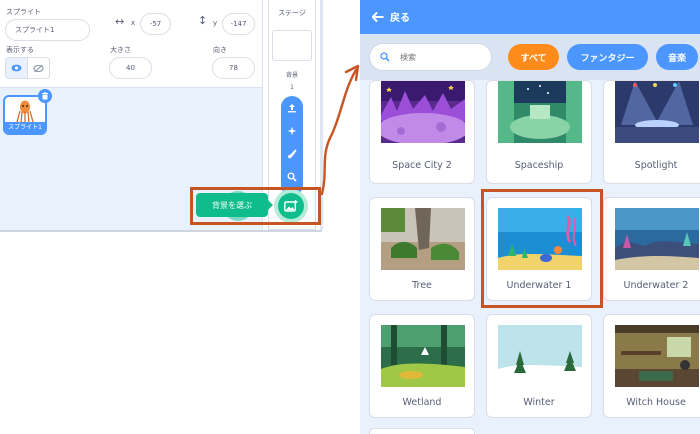 Image resolution: width=700 pixels, height=434 pixels. Describe the element at coordinates (533, 57) in the screenshot. I see `filter-chip-all: すべて` at that location.